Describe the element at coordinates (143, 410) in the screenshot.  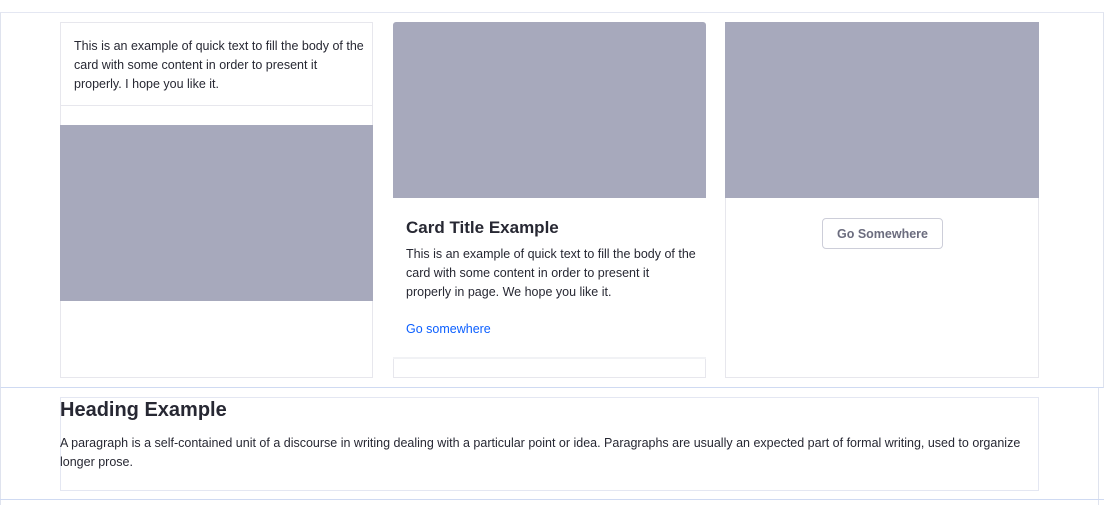
I see `section-heading: Heading Example` at that location.